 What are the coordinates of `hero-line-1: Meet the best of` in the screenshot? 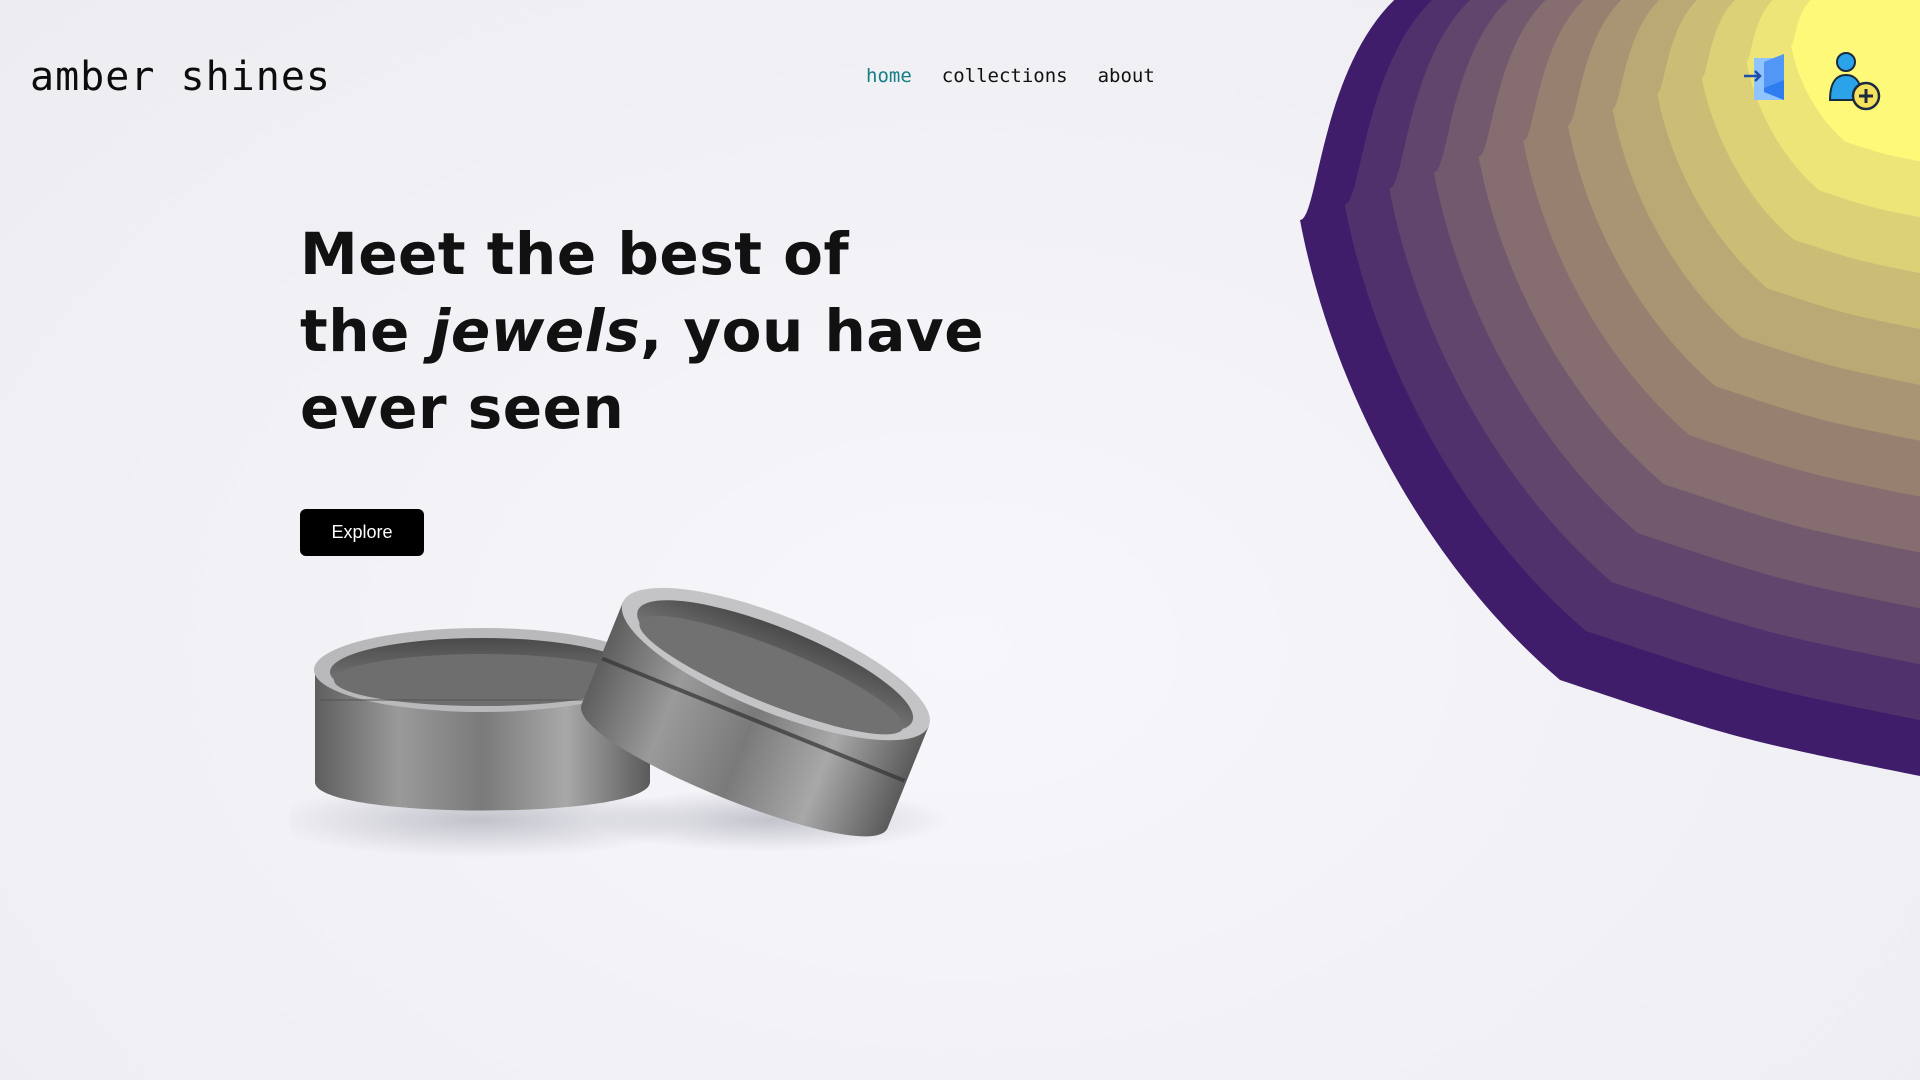 It's located at (575, 254).